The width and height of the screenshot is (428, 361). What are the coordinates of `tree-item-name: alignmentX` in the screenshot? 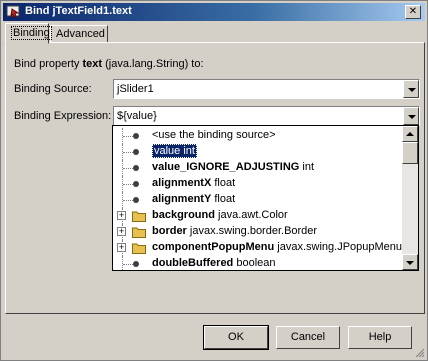 It's located at (182, 183).